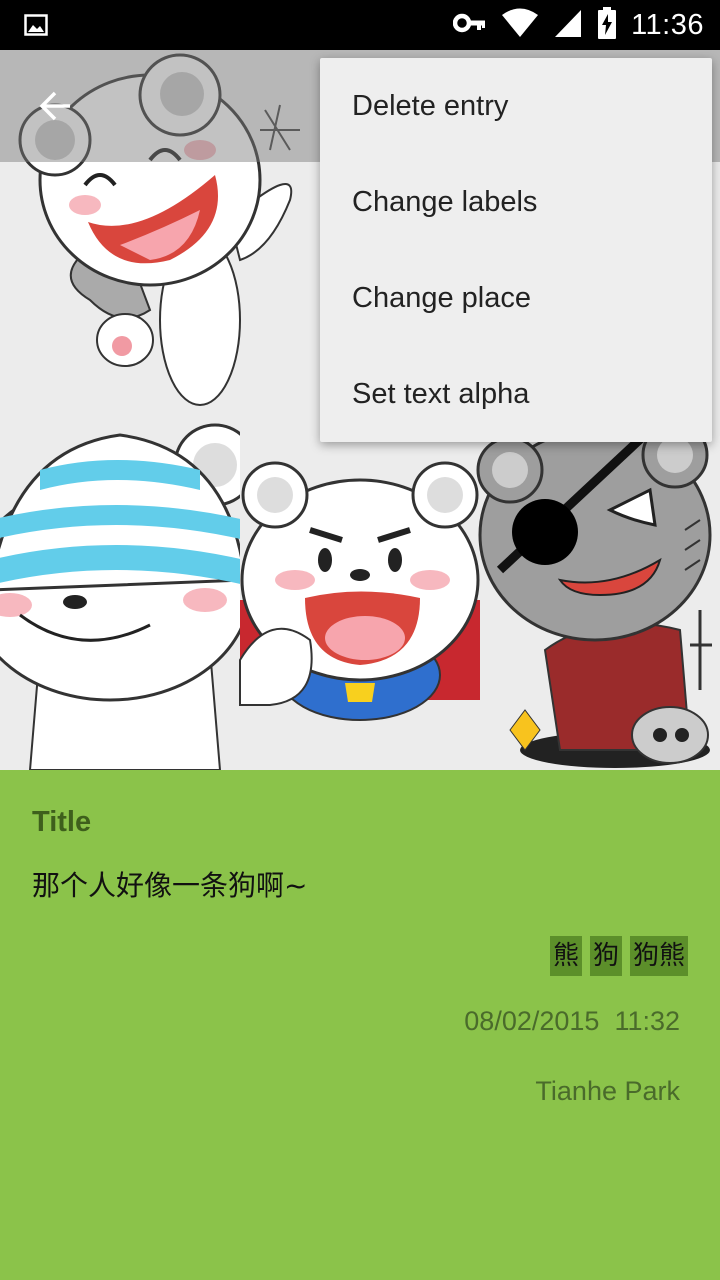  Describe the element at coordinates (516, 298) in the screenshot. I see `menu-item-change-place: Change place` at that location.